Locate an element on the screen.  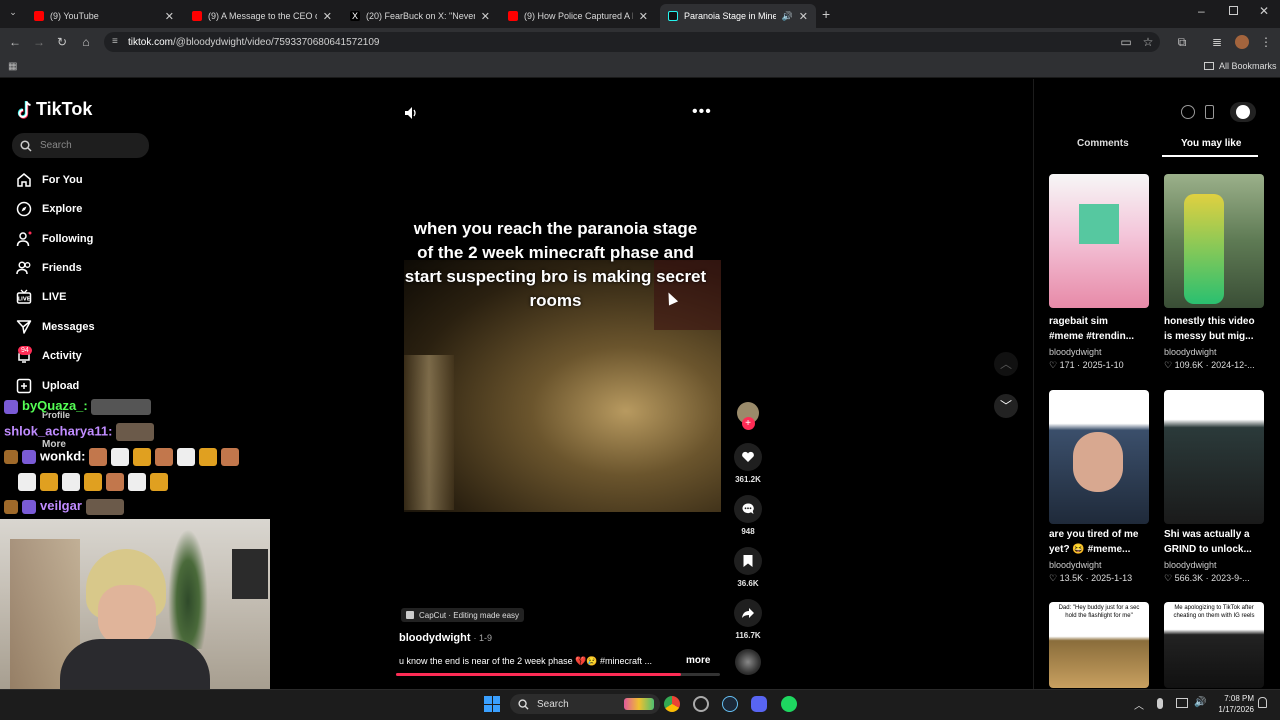
app-taskbar-icon is located at coordinates (701, 704).